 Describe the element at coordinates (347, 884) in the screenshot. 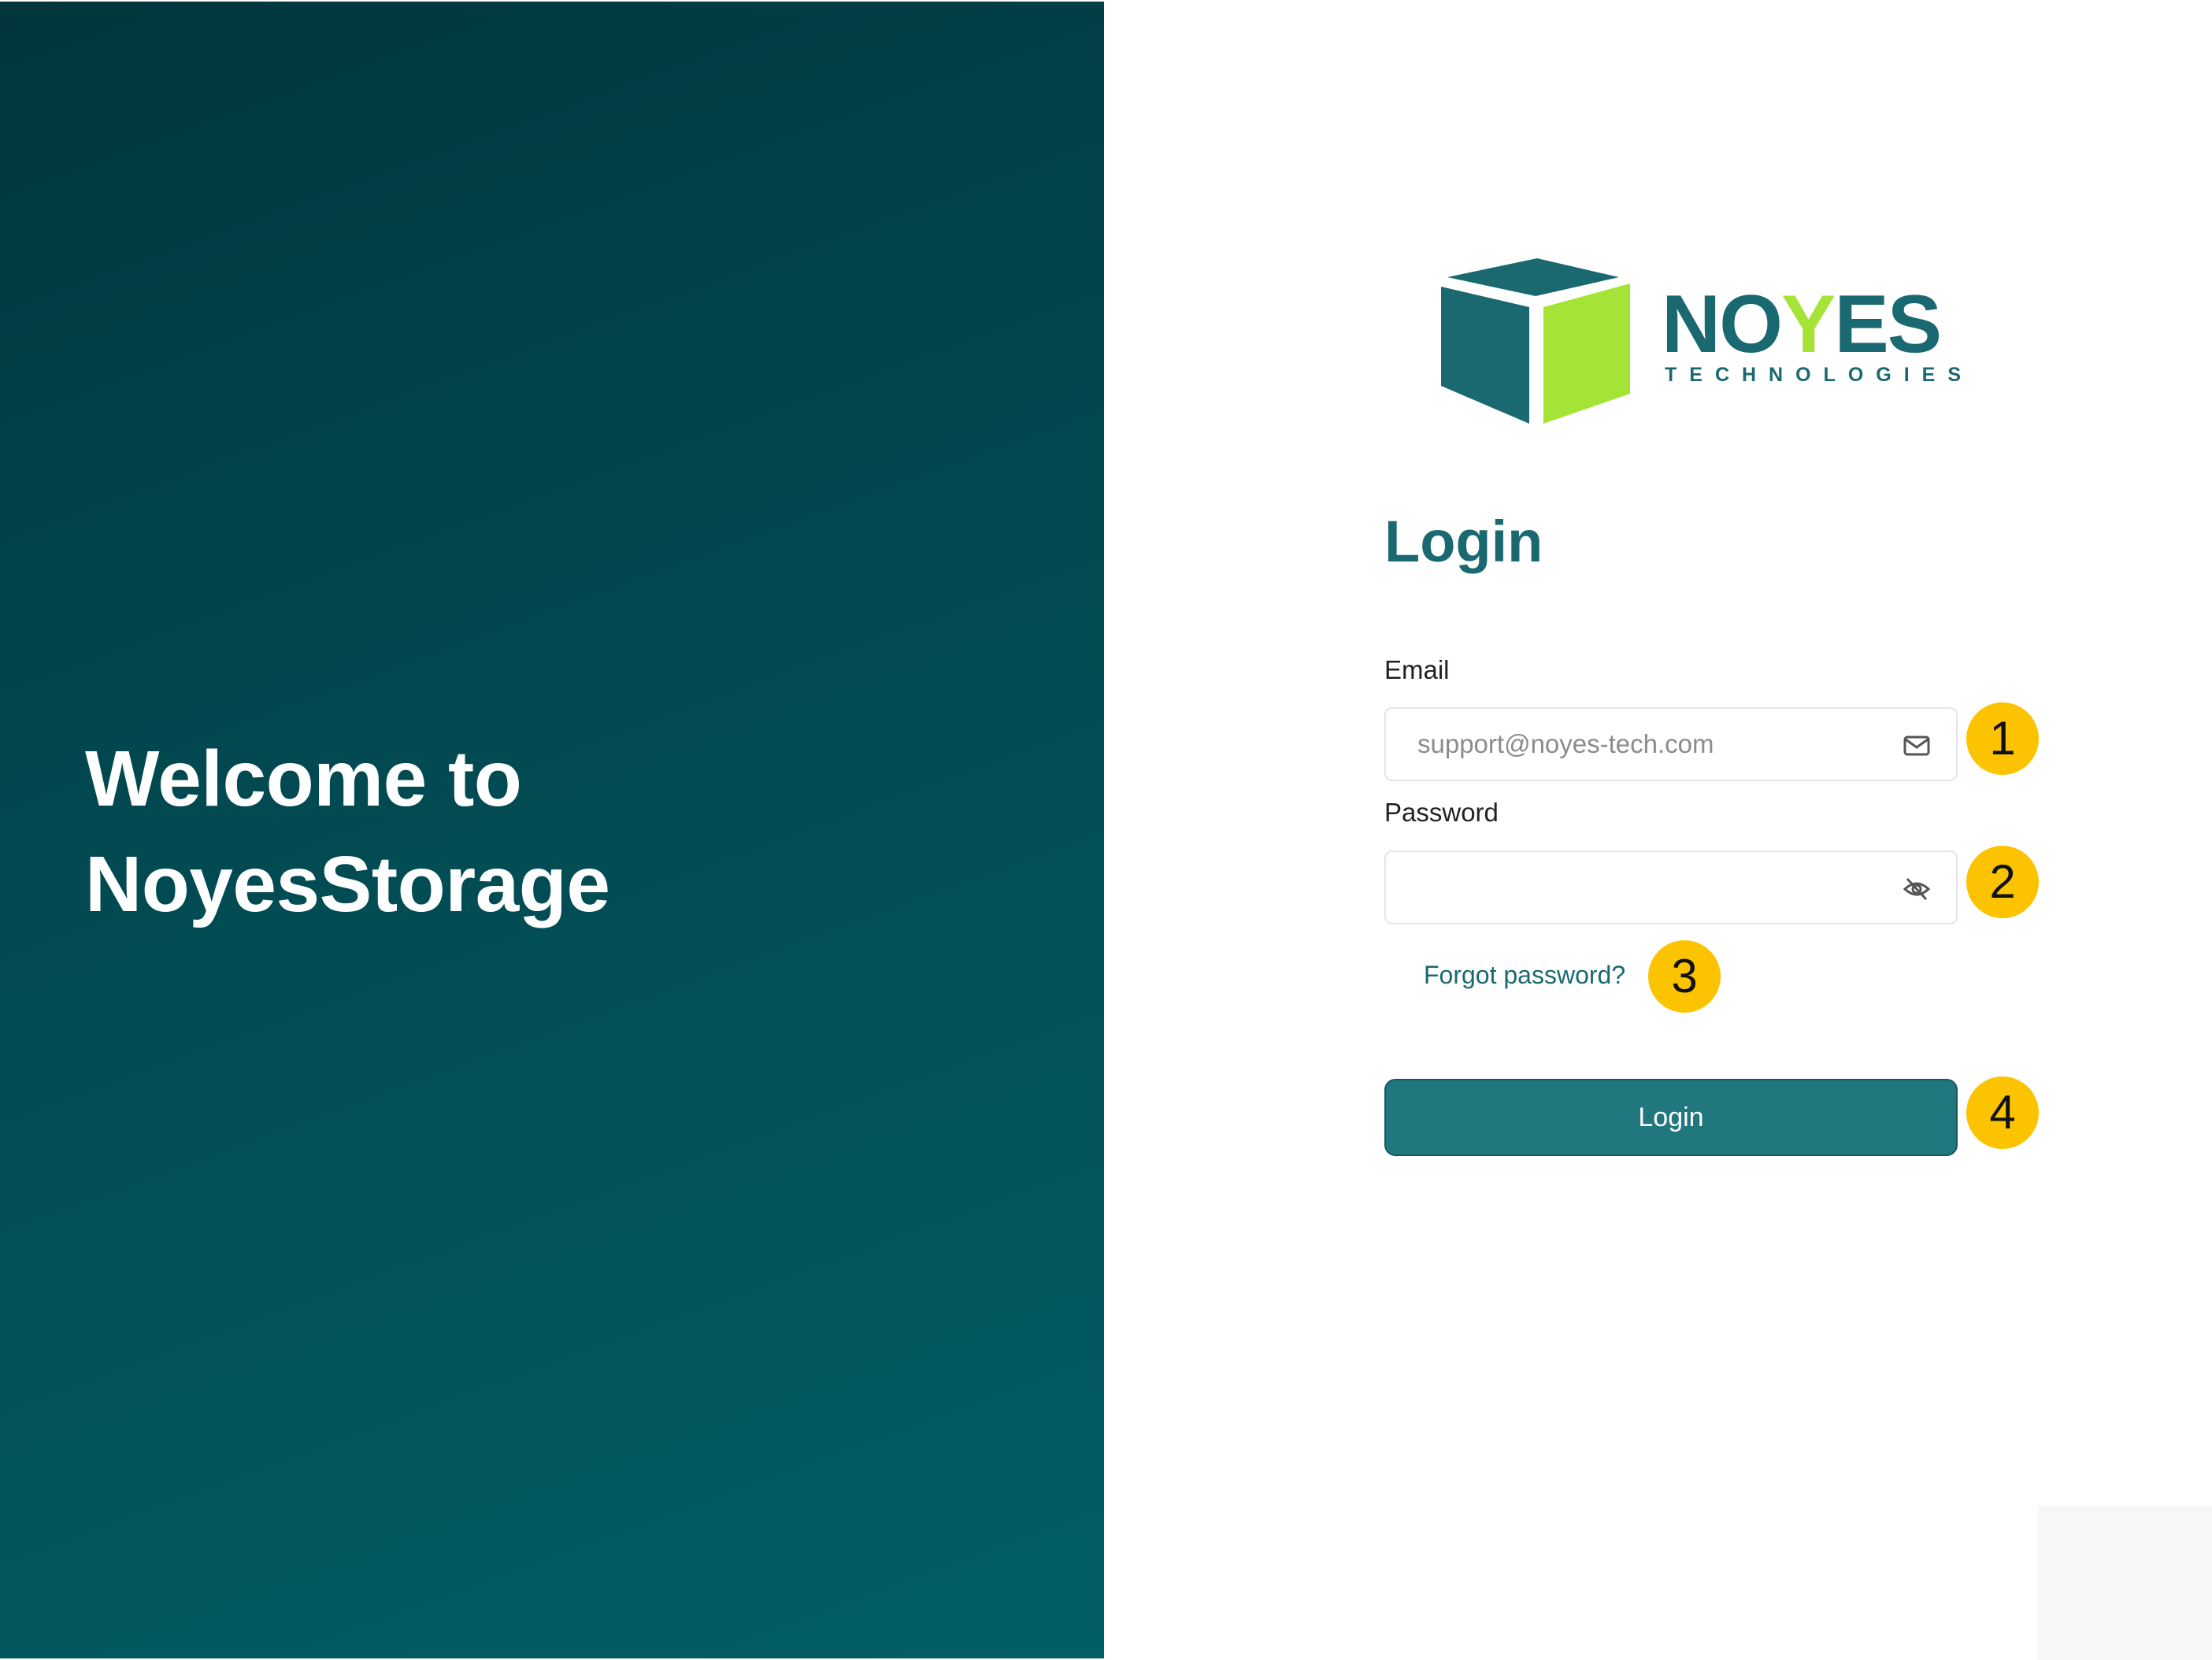

I see `welcome-line-2: NoyesStorage` at that location.